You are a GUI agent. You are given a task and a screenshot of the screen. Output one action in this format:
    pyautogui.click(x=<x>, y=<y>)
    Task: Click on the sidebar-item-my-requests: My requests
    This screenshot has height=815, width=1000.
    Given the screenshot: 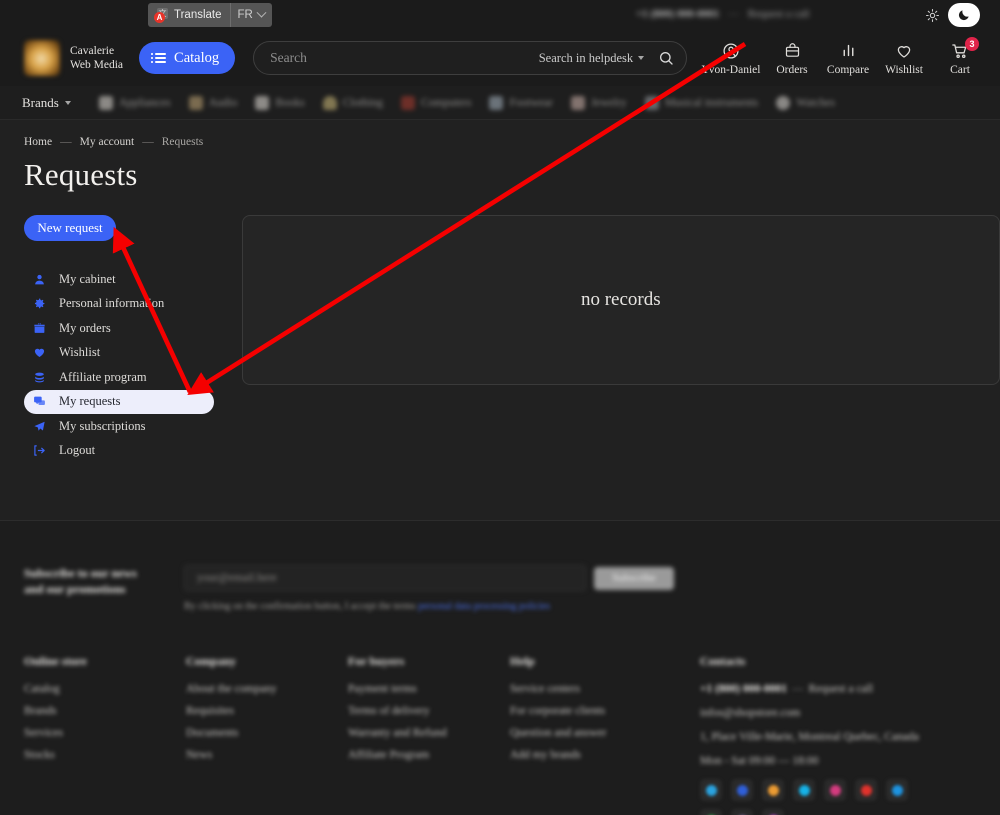 What is the action you would take?
    pyautogui.click(x=119, y=401)
    